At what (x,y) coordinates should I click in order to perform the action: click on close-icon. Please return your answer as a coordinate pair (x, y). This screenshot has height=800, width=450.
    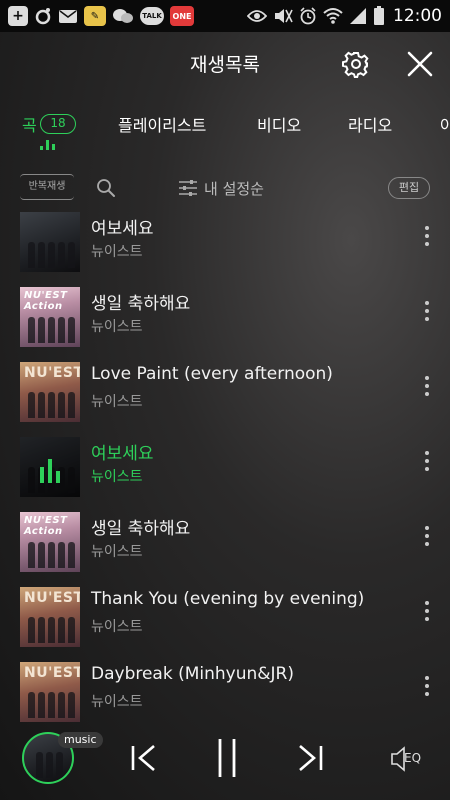
    Looking at the image, I should click on (420, 64).